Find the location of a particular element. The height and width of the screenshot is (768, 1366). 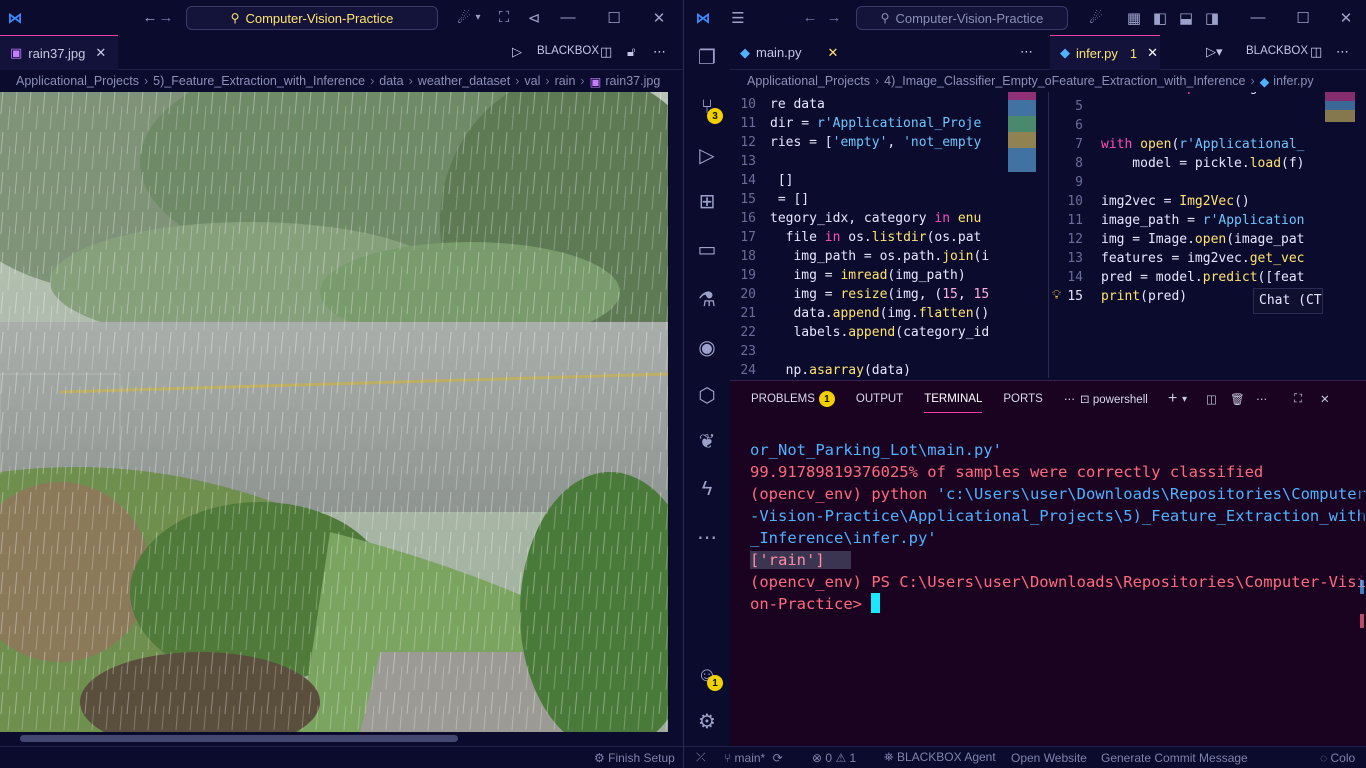

code-line: 7 with open(r'Applicational_ is located at coordinates (1207, 144).